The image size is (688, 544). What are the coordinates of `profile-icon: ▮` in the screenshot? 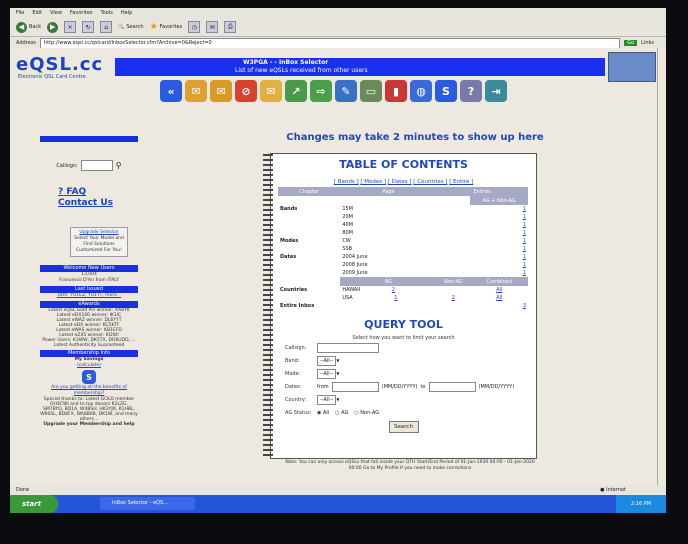 It's located at (396, 91).